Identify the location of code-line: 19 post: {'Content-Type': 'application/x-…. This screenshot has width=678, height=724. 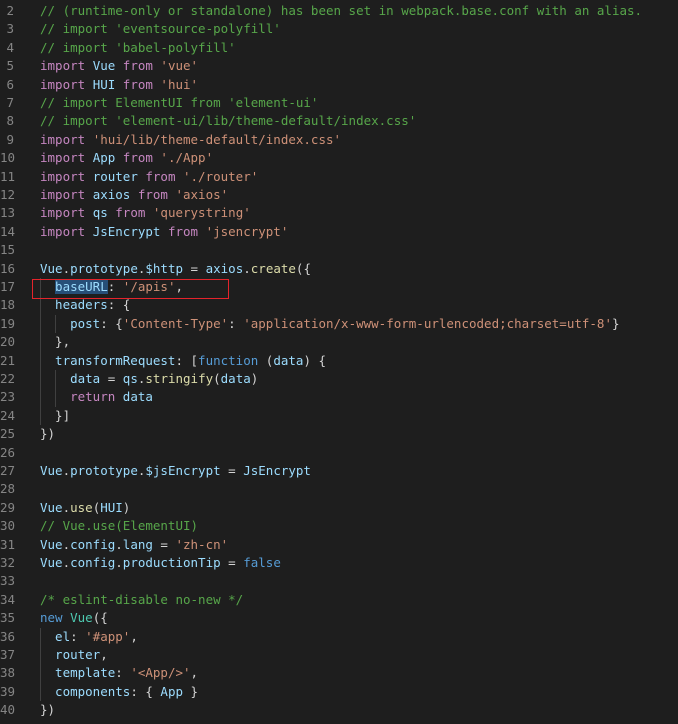
(339, 324).